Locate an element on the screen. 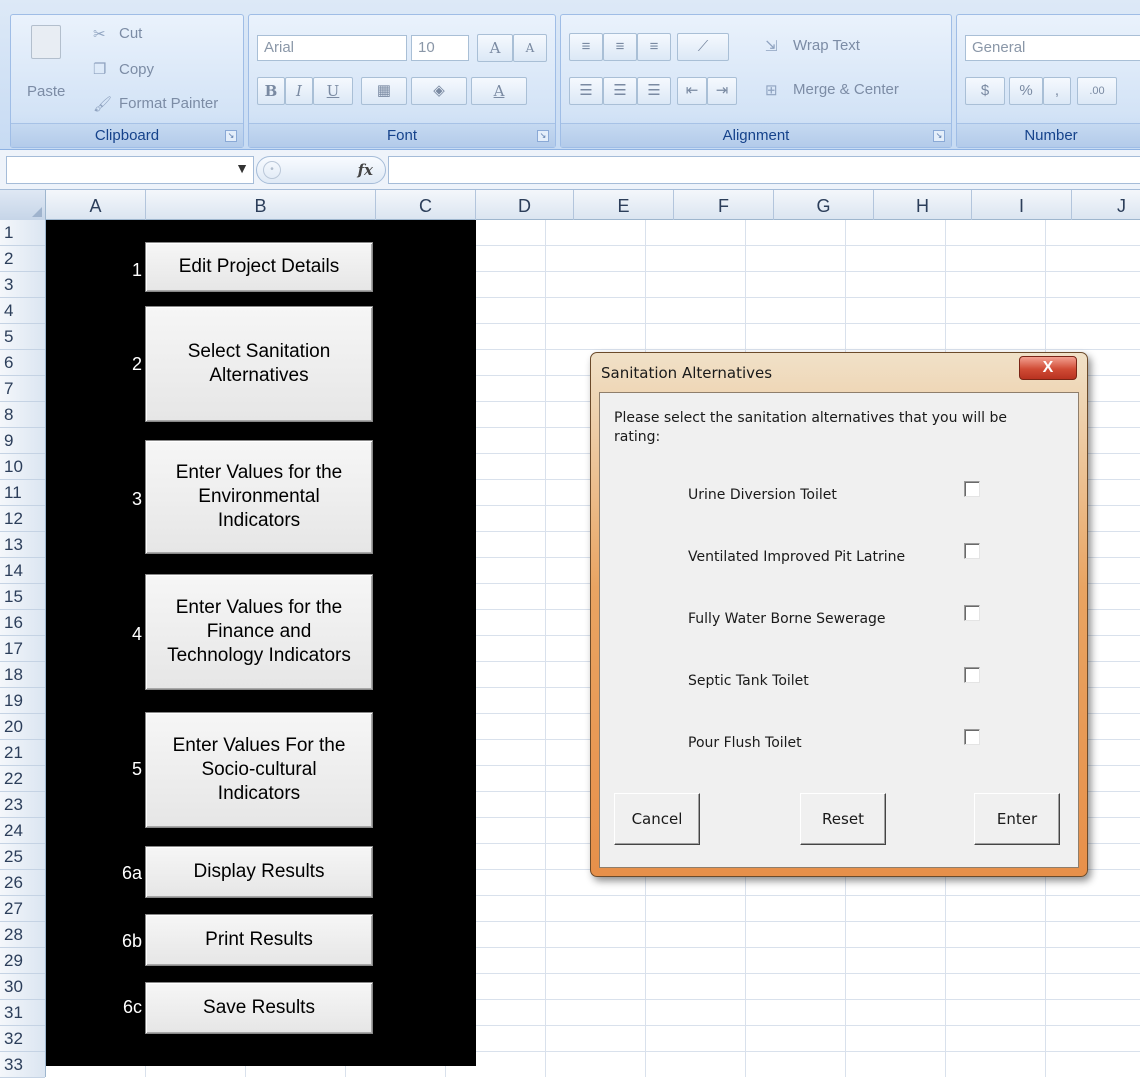  italic-button: I is located at coordinates (299, 91).